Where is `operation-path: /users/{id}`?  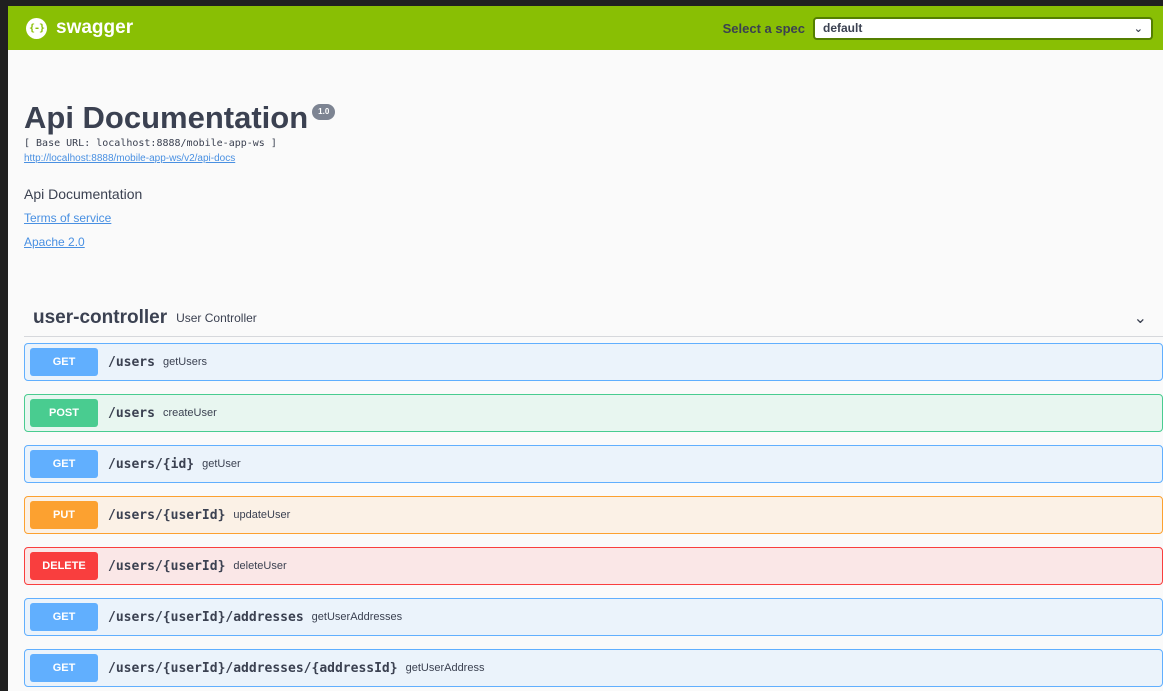
operation-path: /users/{id} is located at coordinates (151, 464).